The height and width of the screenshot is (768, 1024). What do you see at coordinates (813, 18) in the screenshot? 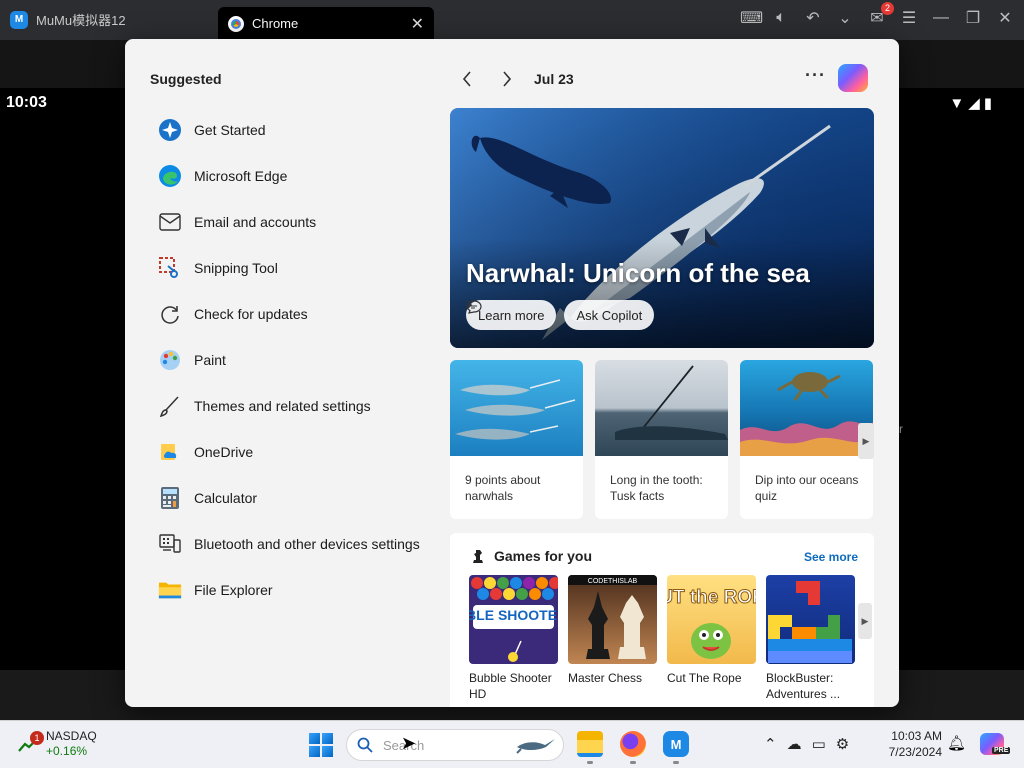
I see `back-icon: ↶` at bounding box center [813, 18].